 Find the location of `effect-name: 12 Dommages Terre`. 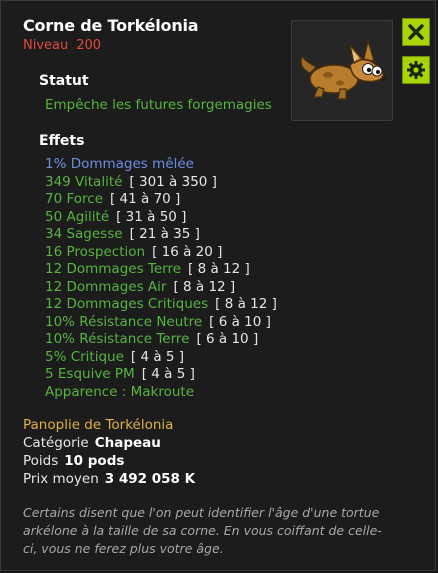

effect-name: 12 Dommages Terre is located at coordinates (113, 269).